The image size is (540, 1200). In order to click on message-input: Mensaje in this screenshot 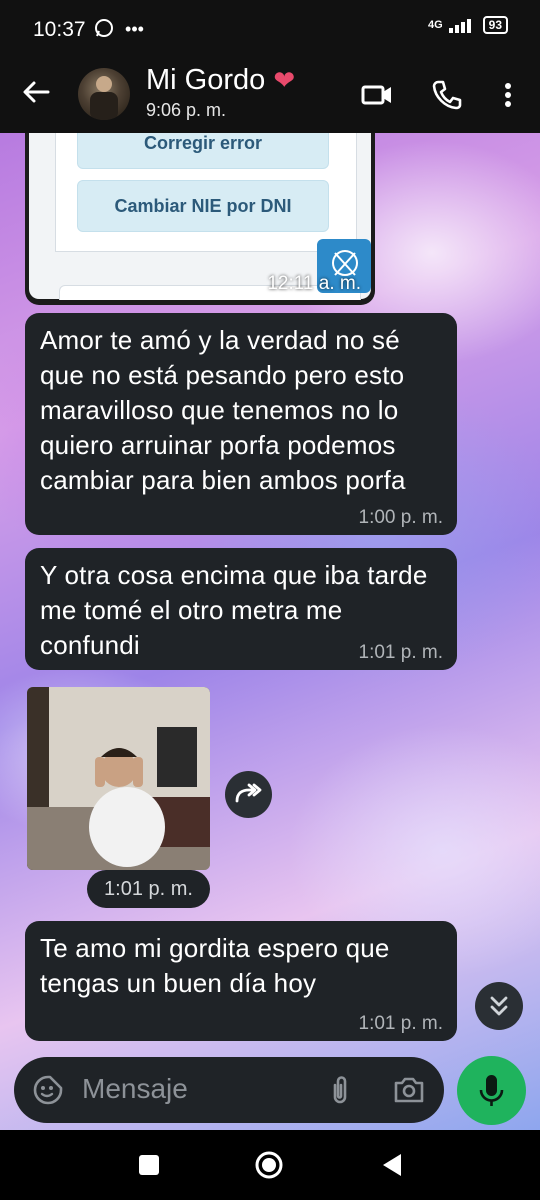, I will do `click(135, 1089)`.